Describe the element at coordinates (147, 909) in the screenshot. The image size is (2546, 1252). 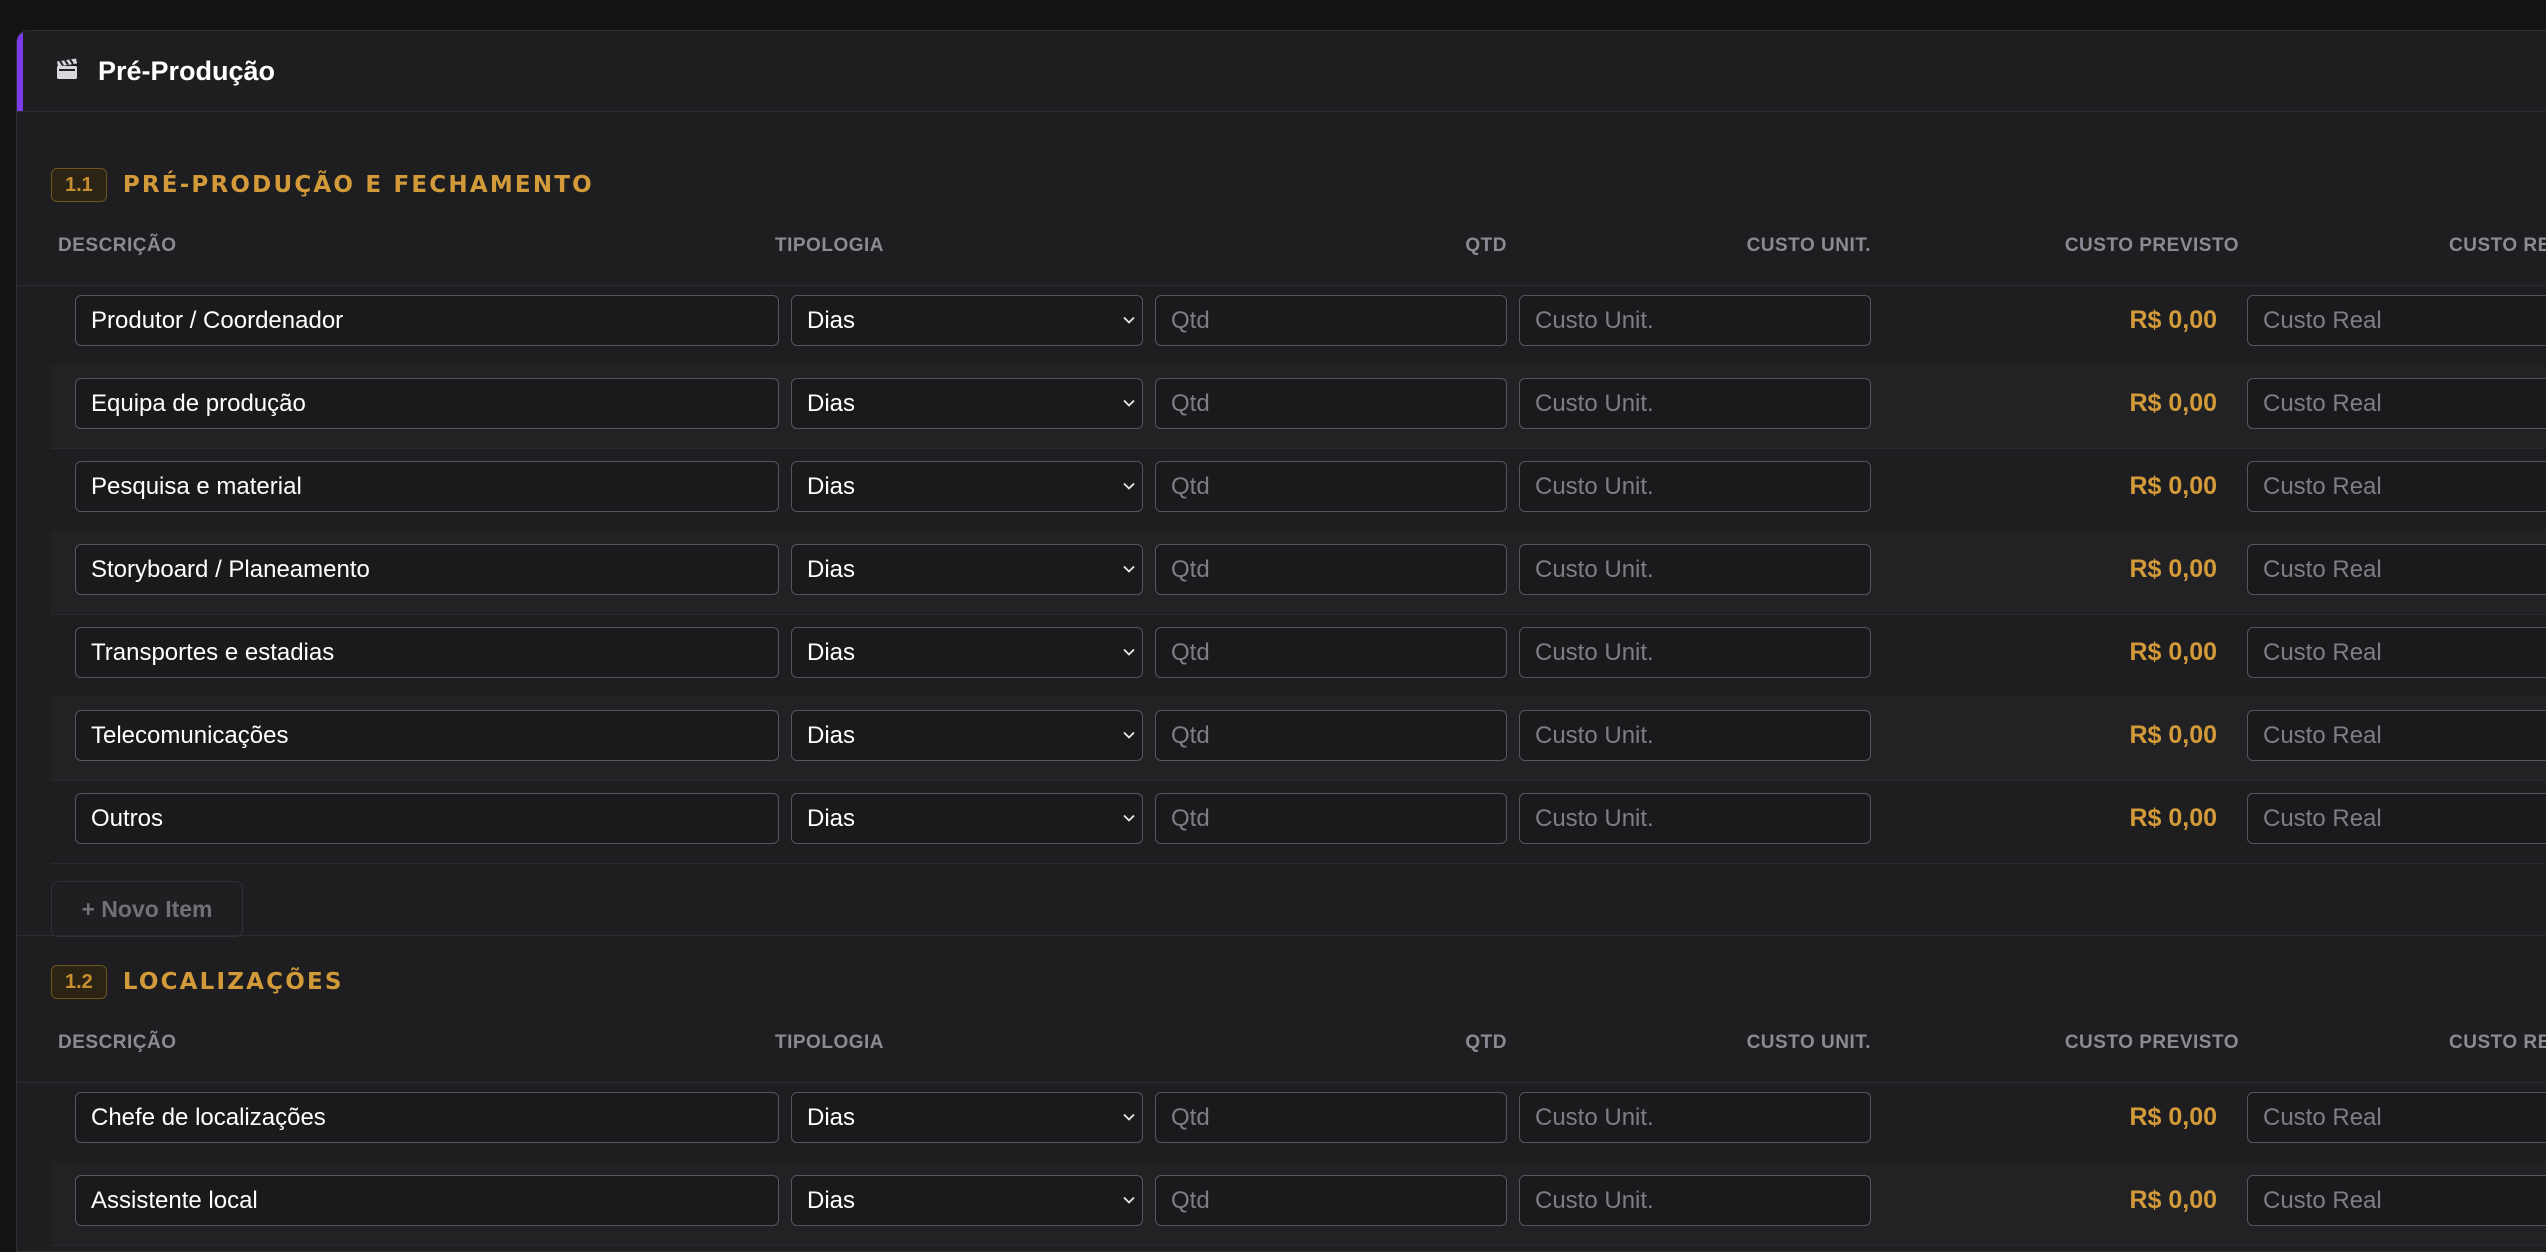
I see `new-item-button: + Novo Item` at that location.